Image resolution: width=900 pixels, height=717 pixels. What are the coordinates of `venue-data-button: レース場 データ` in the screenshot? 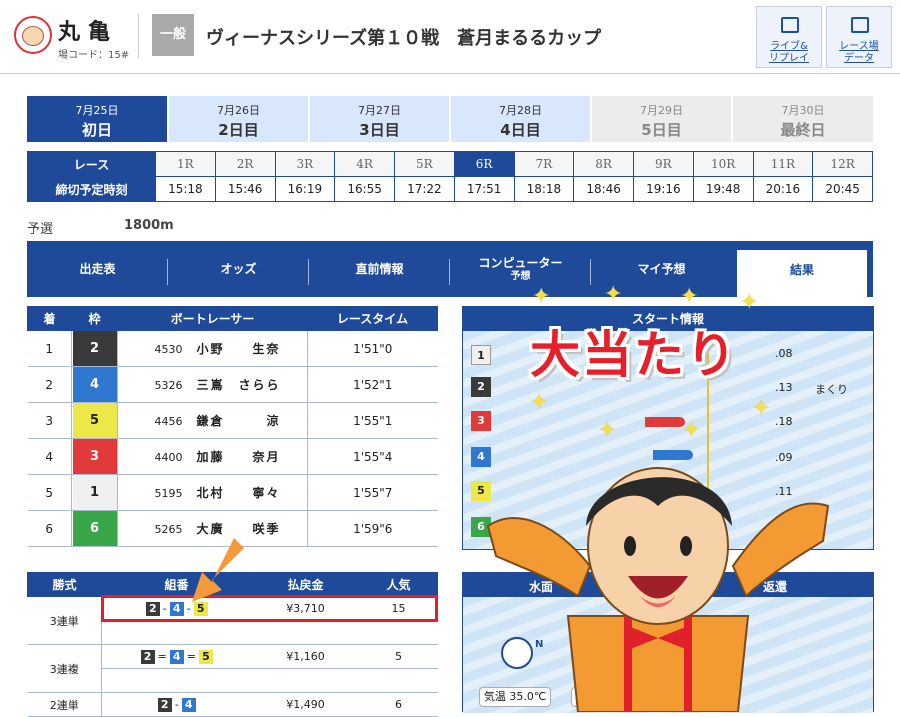 It's located at (859, 37).